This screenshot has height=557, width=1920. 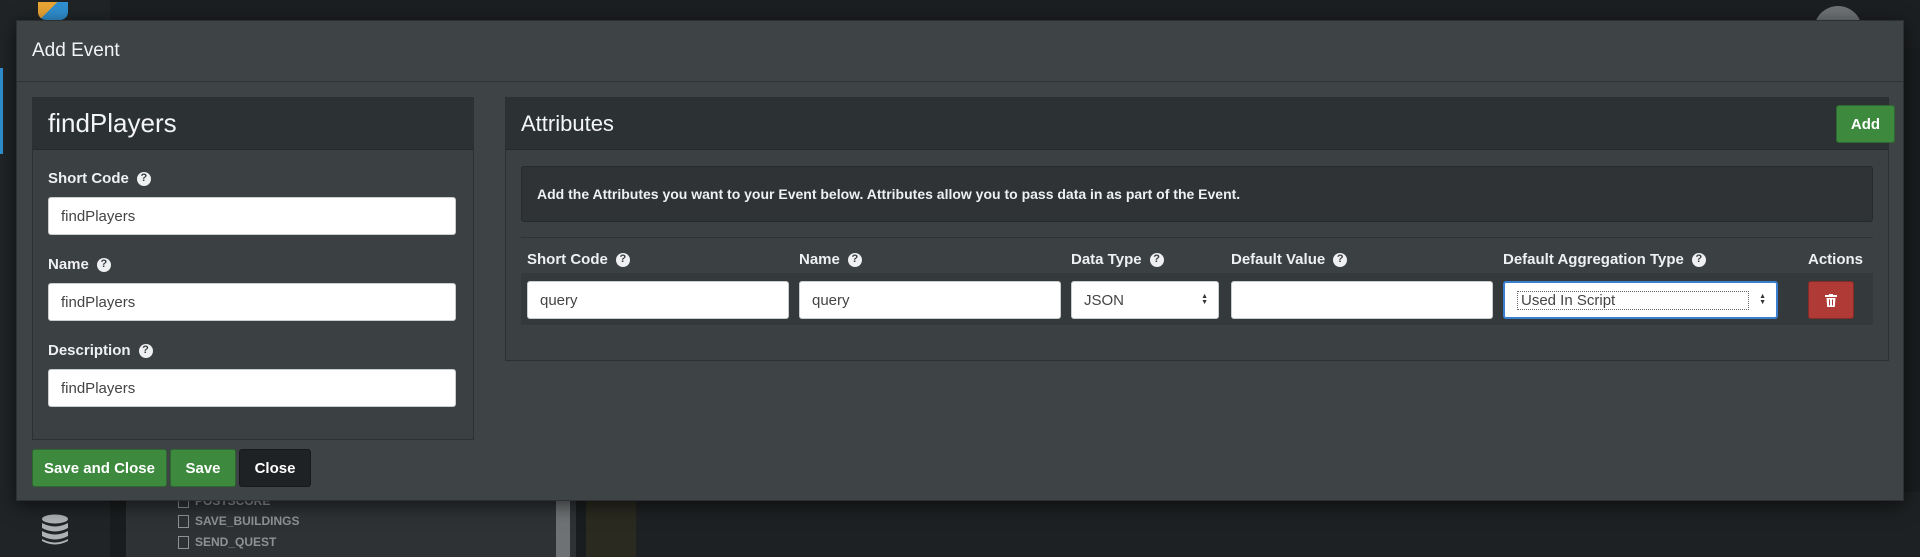 I want to click on delete-attribute-button, so click(x=1831, y=300).